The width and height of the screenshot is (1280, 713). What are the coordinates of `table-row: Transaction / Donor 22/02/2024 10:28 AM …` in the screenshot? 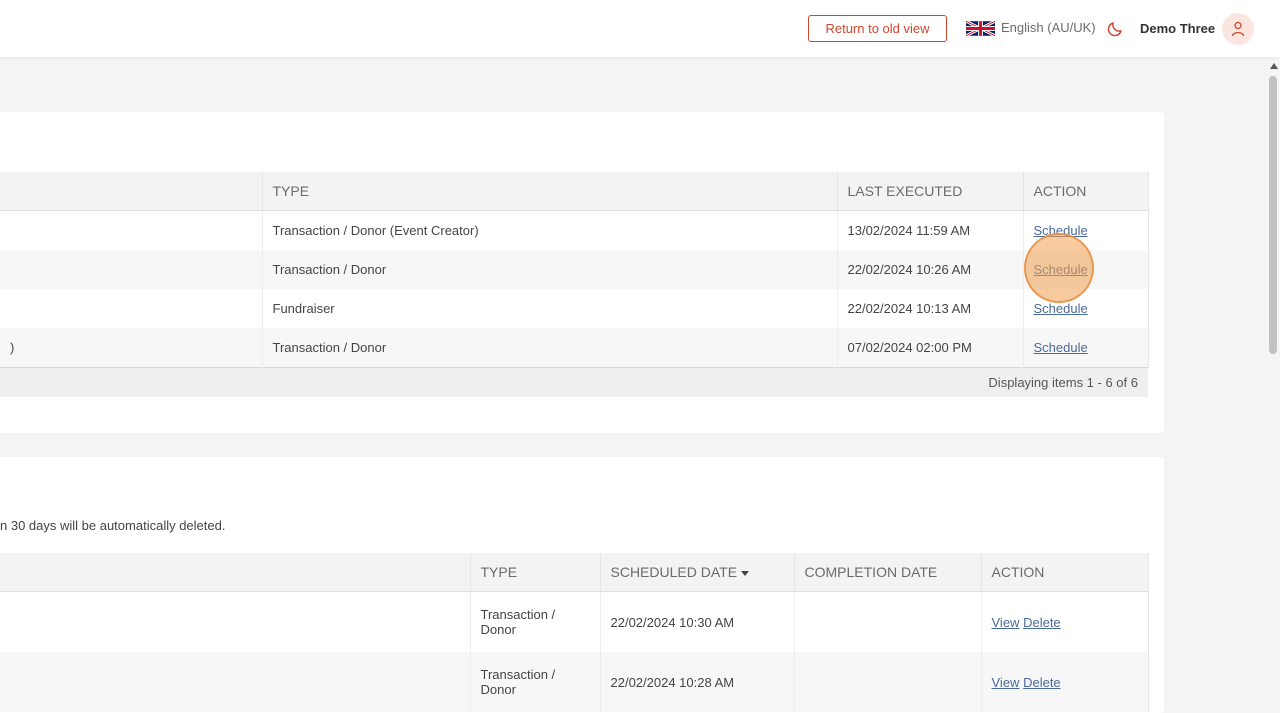 It's located at (574, 682).